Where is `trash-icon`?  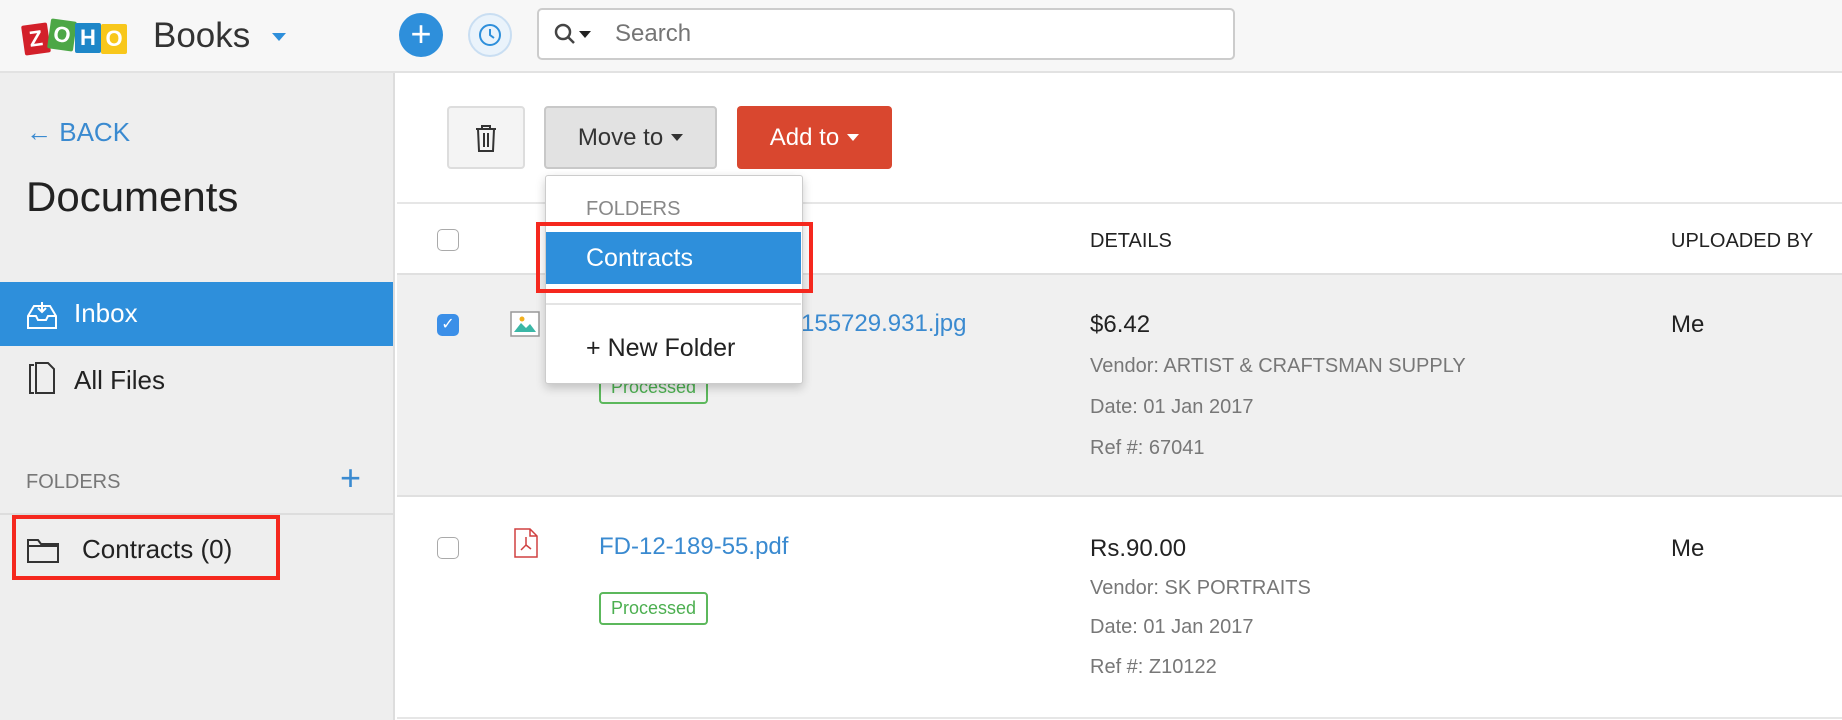 trash-icon is located at coordinates (486, 138).